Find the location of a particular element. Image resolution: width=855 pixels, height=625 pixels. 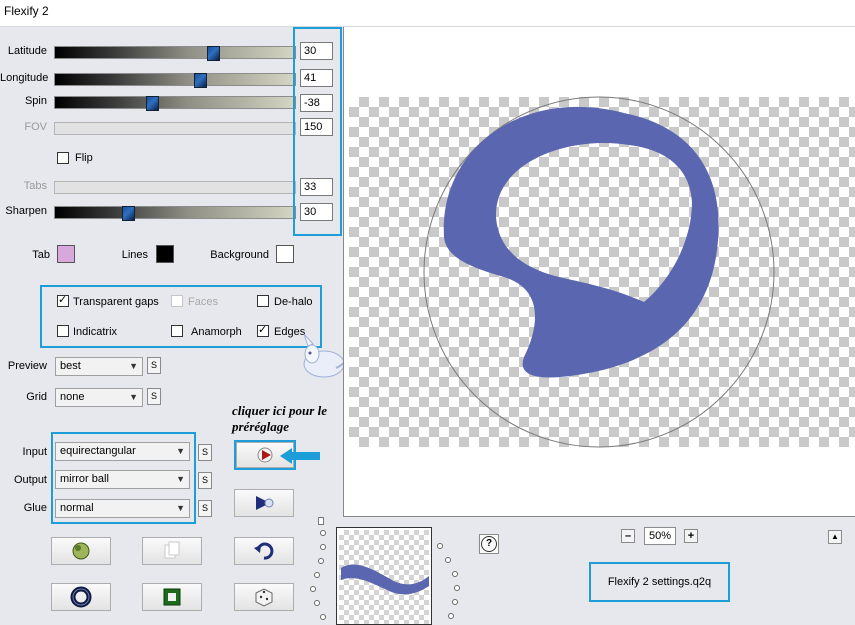

output-select: mirror ball ▼ is located at coordinates (122, 479).